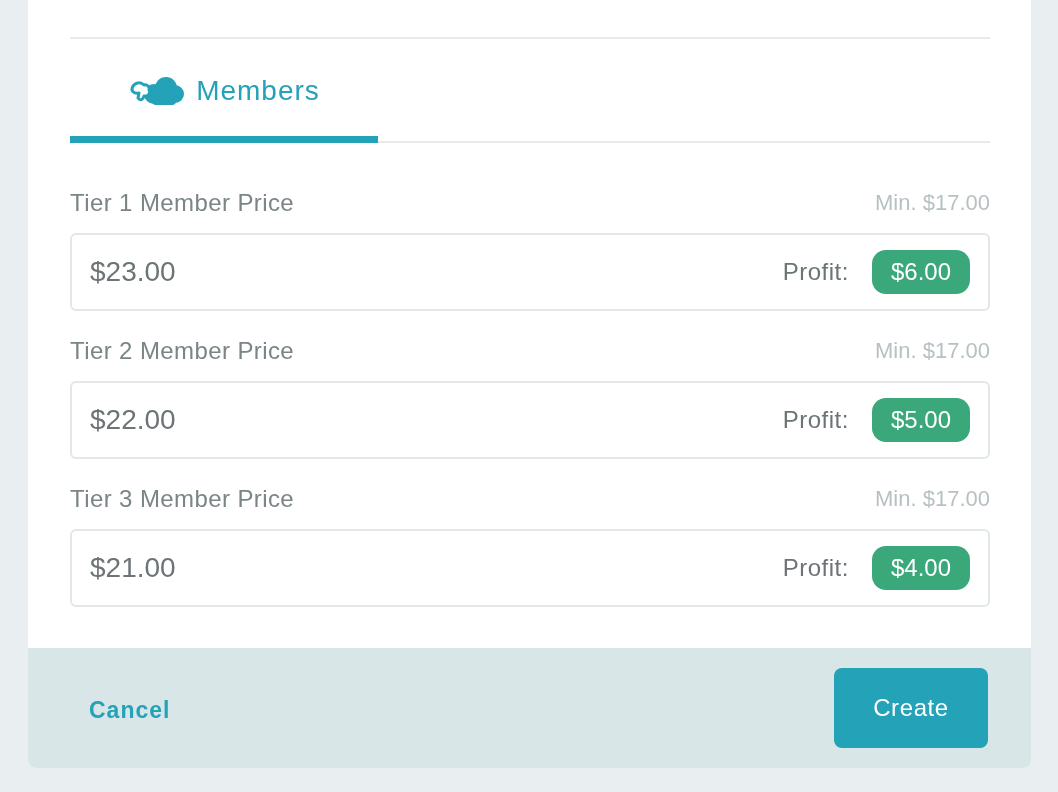 The height and width of the screenshot is (792, 1058). What do you see at coordinates (182, 351) in the screenshot?
I see `field-label: Tier 2 Member Price` at bounding box center [182, 351].